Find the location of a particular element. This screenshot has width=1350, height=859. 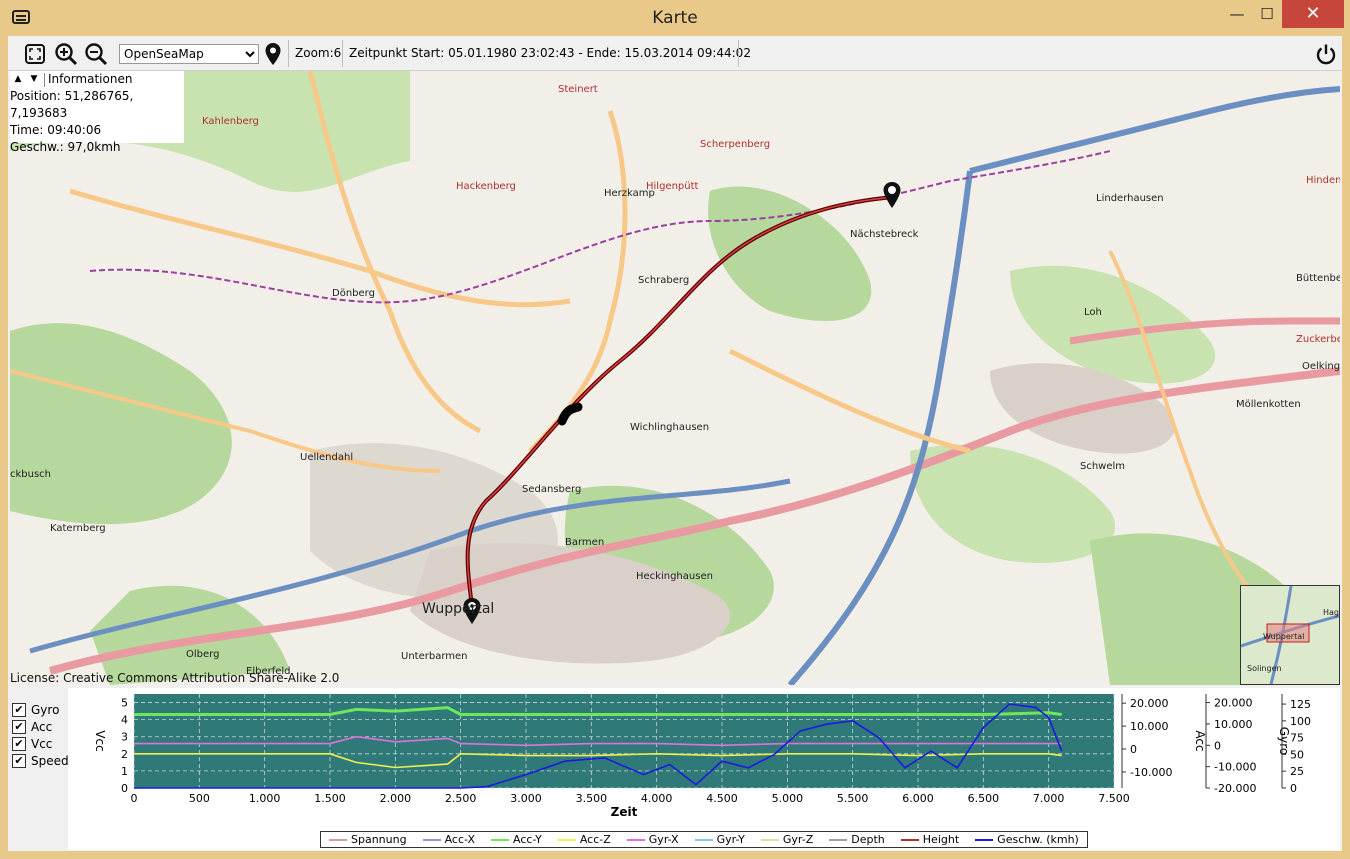

x-tick-label: 5.500 is located at coordinates (853, 798).